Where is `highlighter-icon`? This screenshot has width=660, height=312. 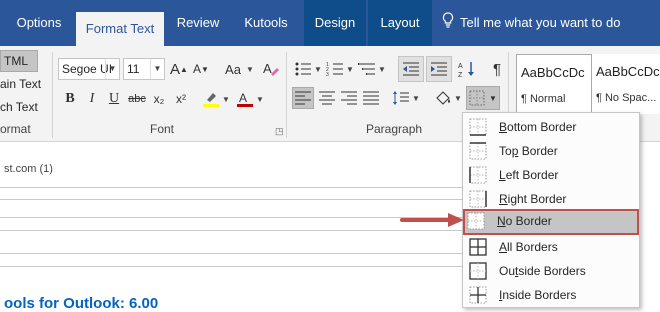 highlighter-icon is located at coordinates (211, 100).